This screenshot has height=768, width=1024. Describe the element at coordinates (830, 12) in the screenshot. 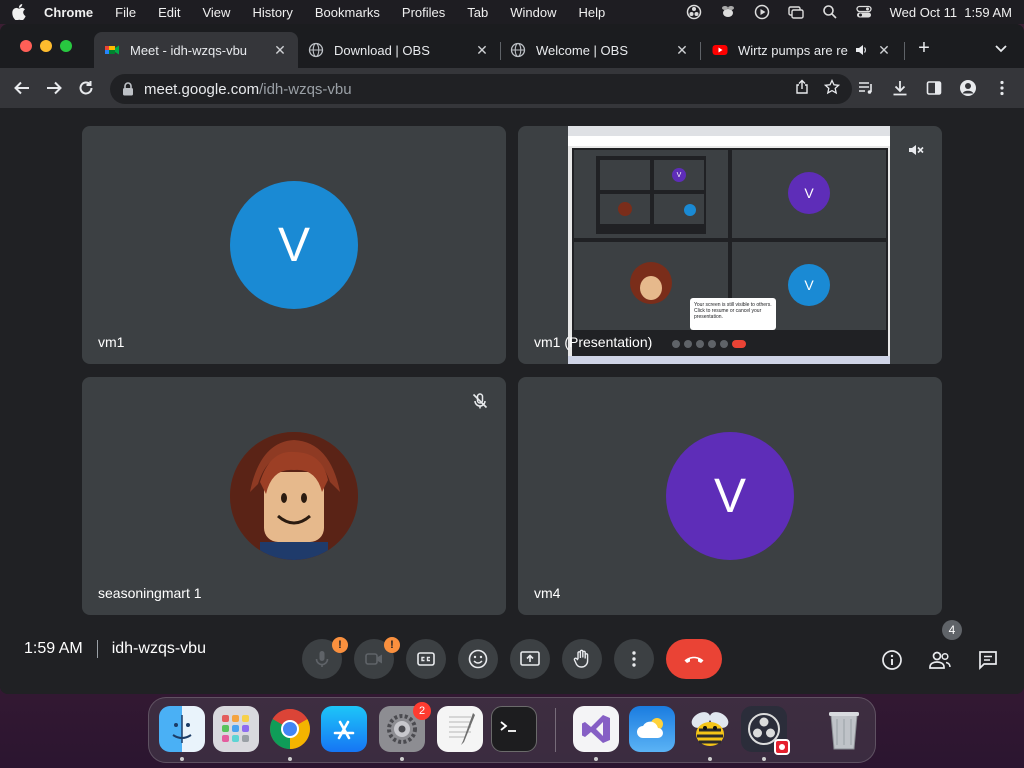

I see `spotlight-search-icon` at that location.